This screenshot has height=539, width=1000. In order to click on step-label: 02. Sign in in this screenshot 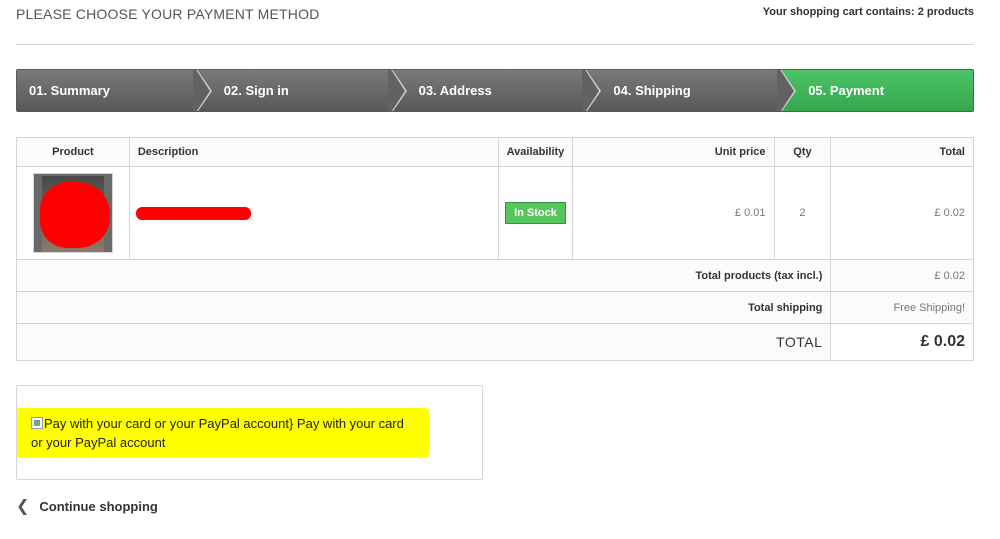, I will do `click(256, 90)`.